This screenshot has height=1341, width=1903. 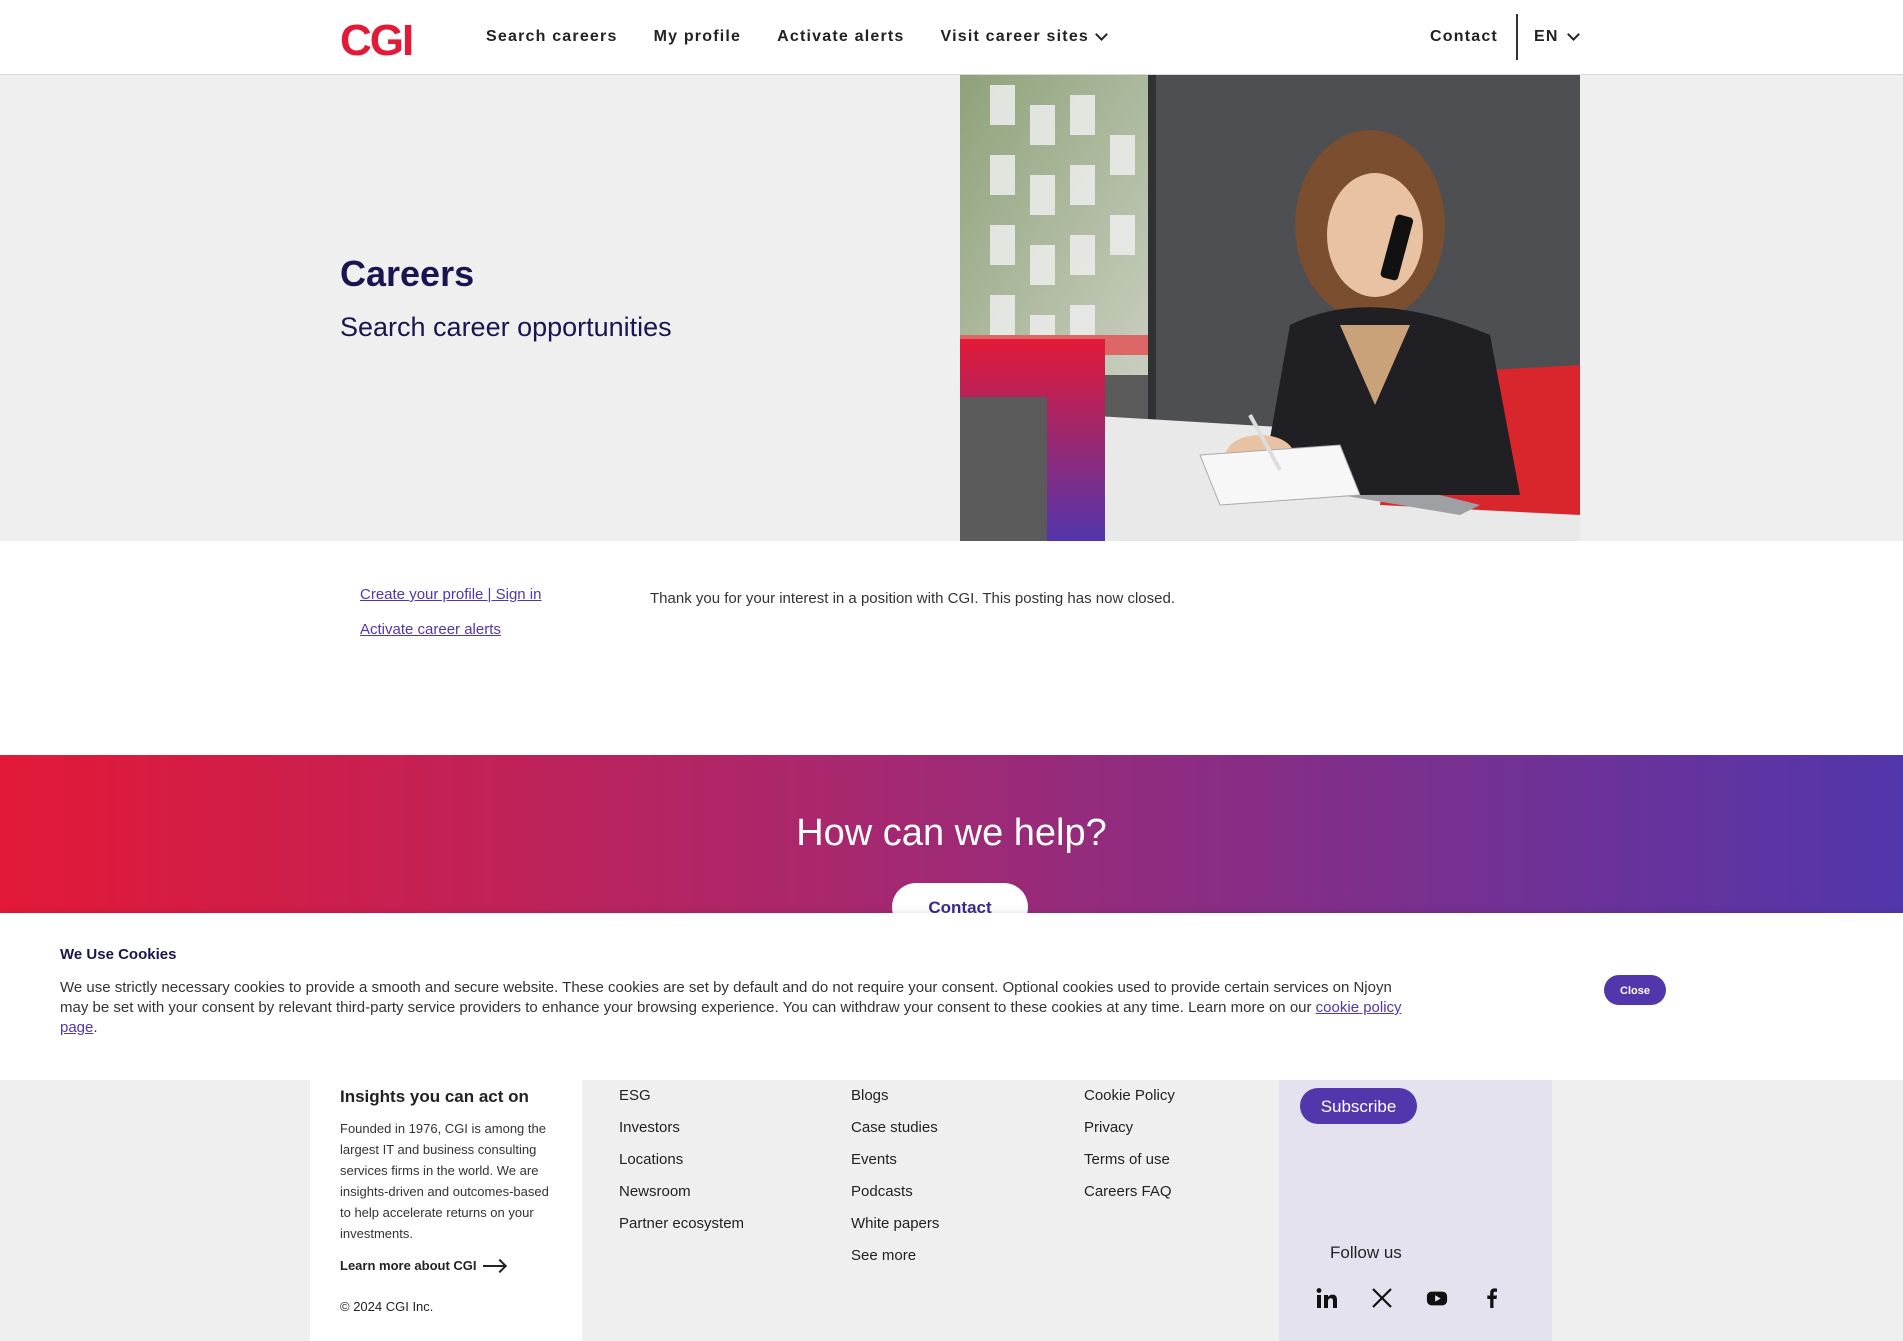 What do you see at coordinates (1015, 36) in the screenshot?
I see `nav-label: Visit career sites` at bounding box center [1015, 36].